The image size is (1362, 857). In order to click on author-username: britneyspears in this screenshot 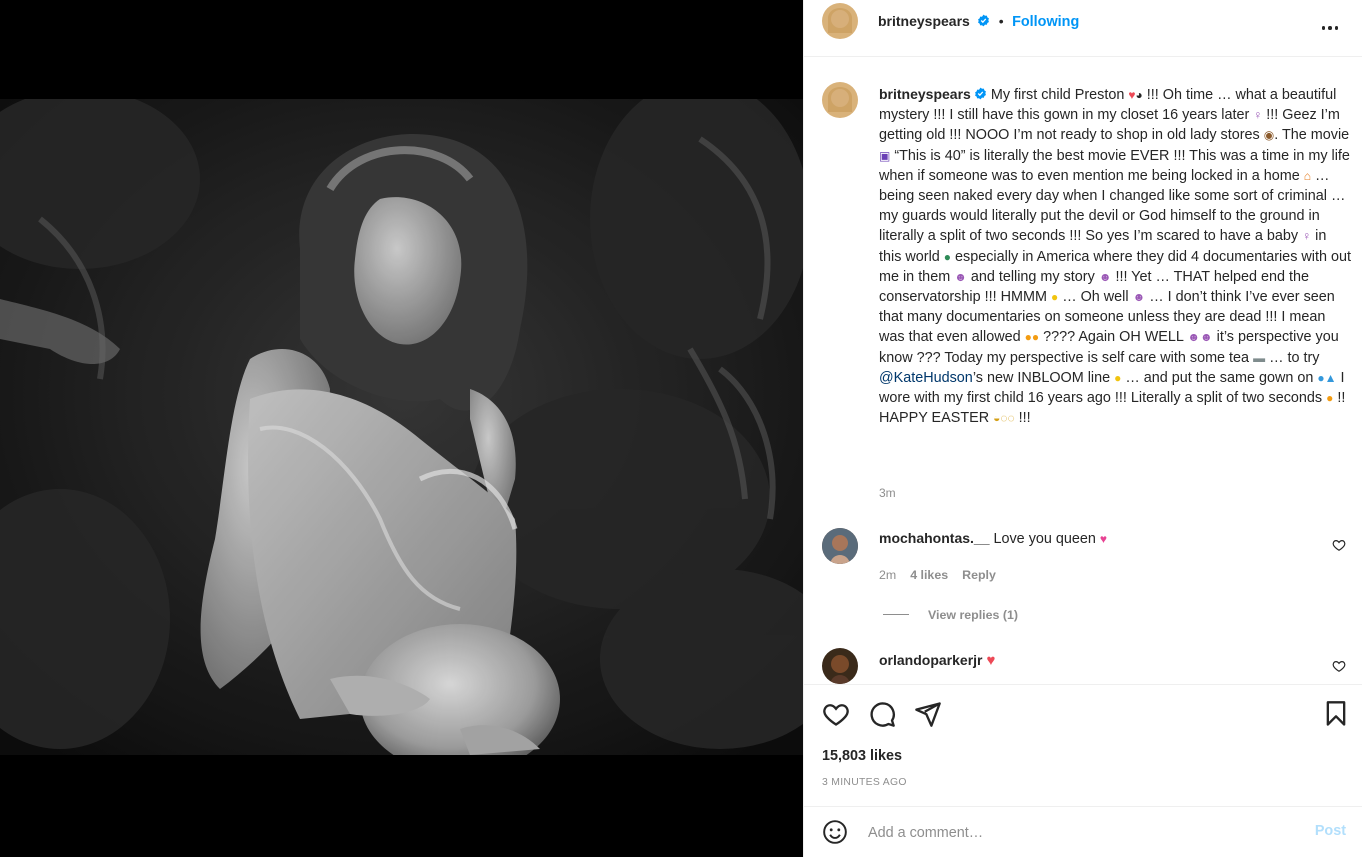, I will do `click(924, 21)`.